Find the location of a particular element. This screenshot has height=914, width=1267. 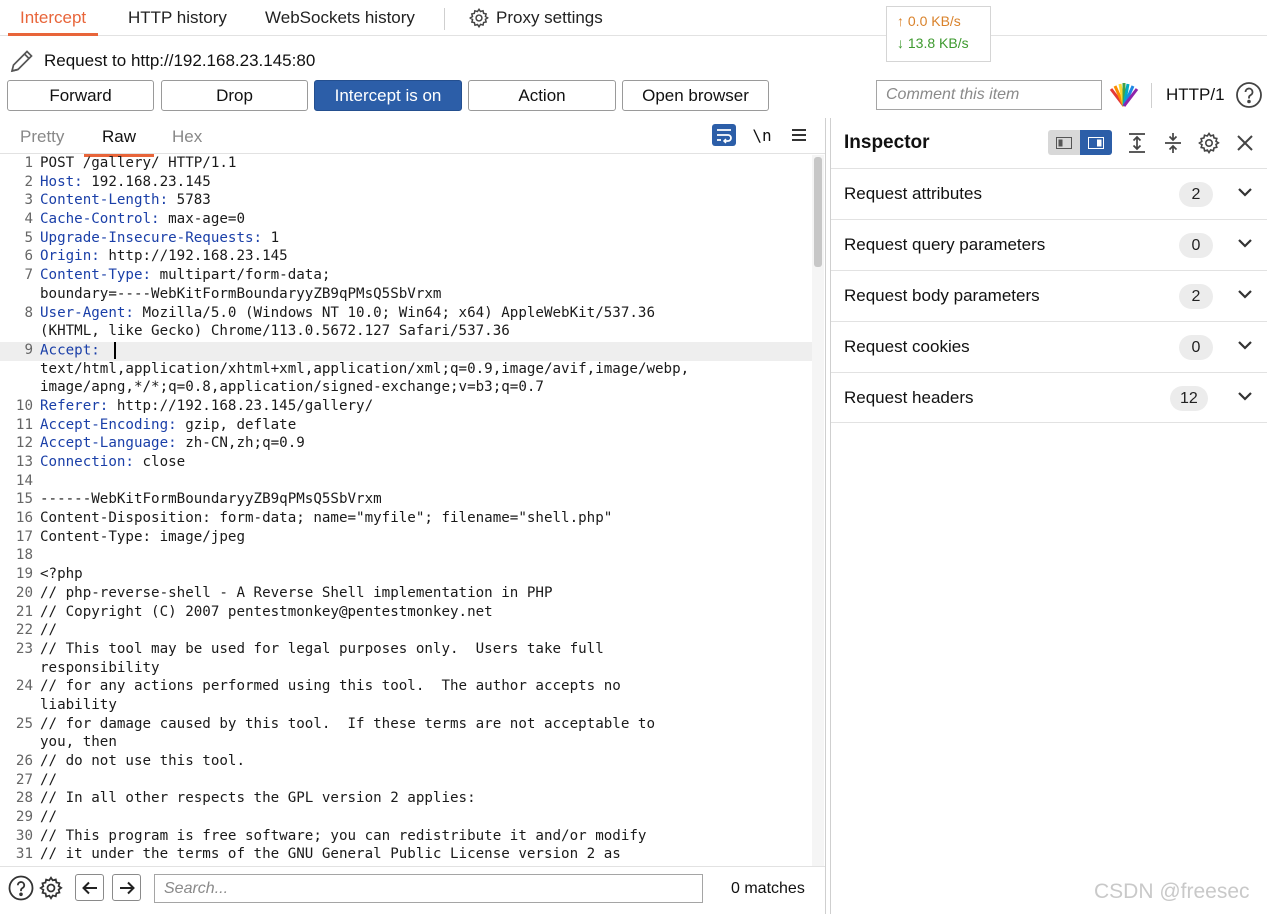

code-line: 26 // do not use this tool. is located at coordinates (406, 762).